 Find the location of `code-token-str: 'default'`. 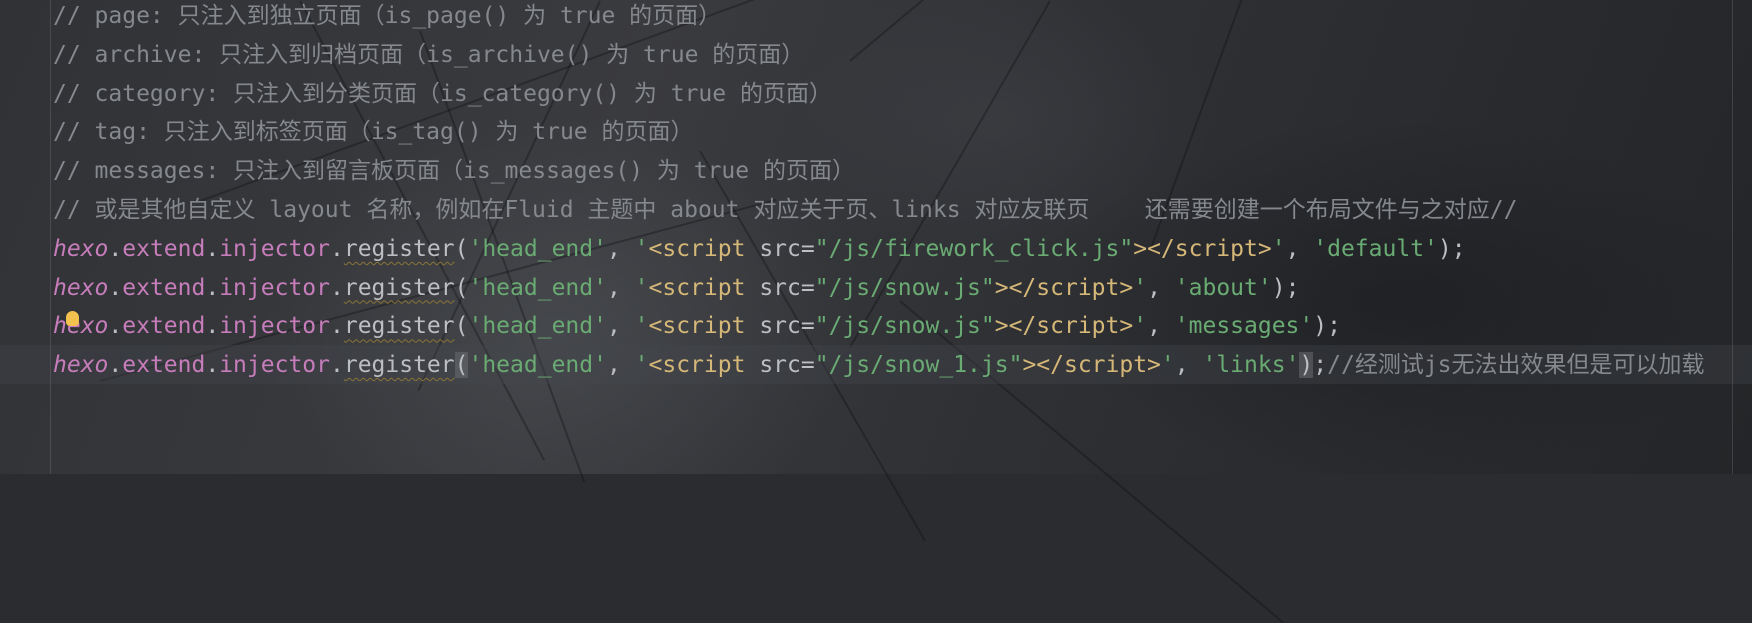

code-token-str: 'default' is located at coordinates (1375, 248).